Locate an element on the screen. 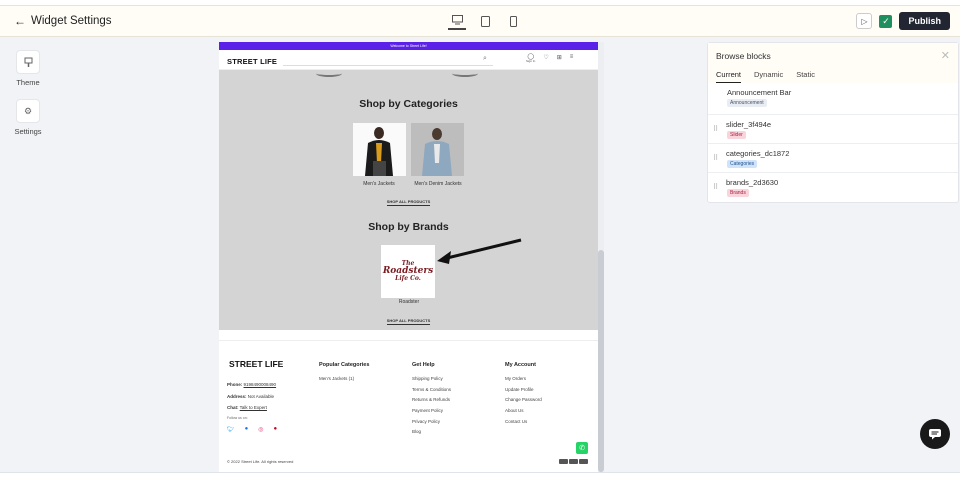 The image size is (960, 480). panel-title: Browse blocks is located at coordinates (743, 56).